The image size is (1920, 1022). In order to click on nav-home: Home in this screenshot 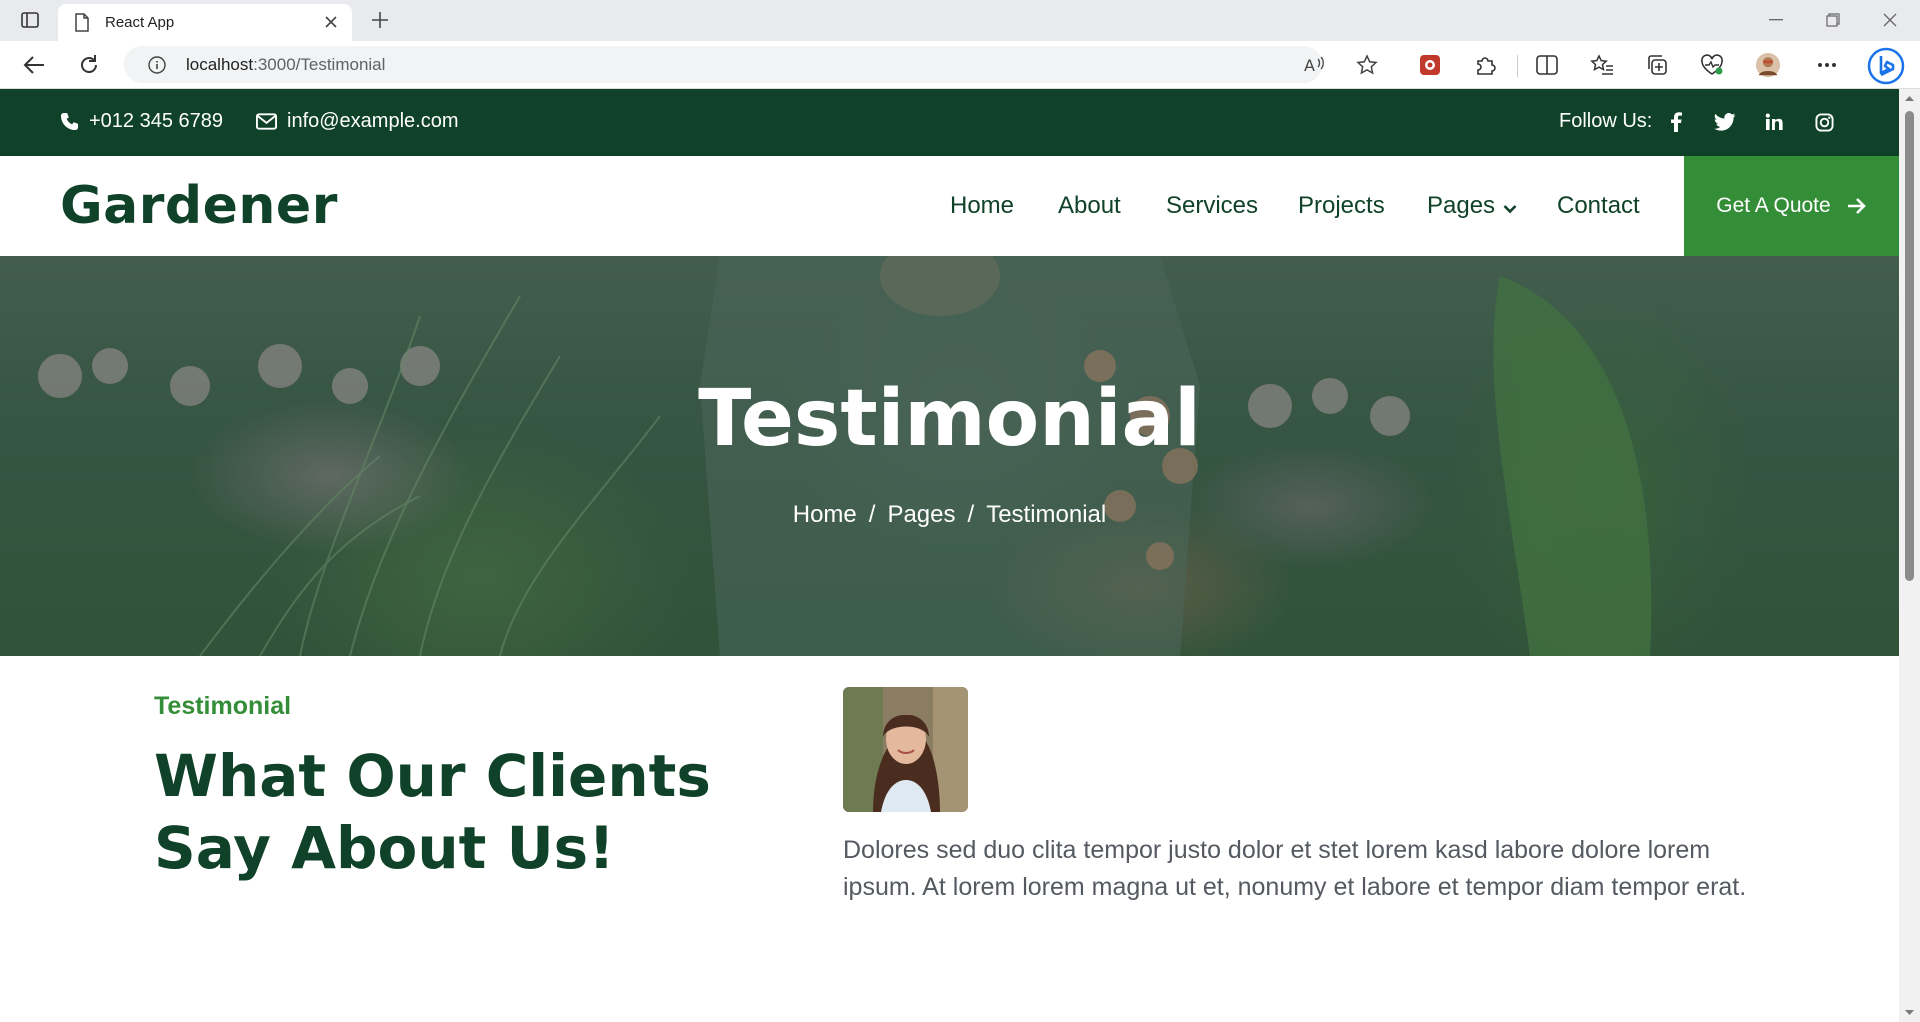, I will do `click(982, 206)`.